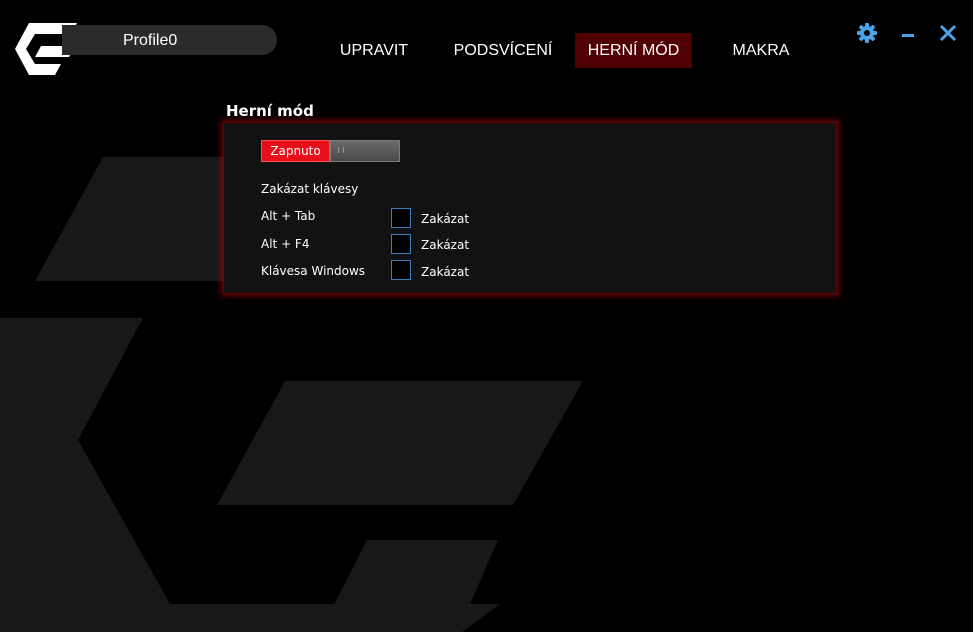 This screenshot has width=973, height=632. I want to click on tab-makra: MAKRA, so click(761, 50).